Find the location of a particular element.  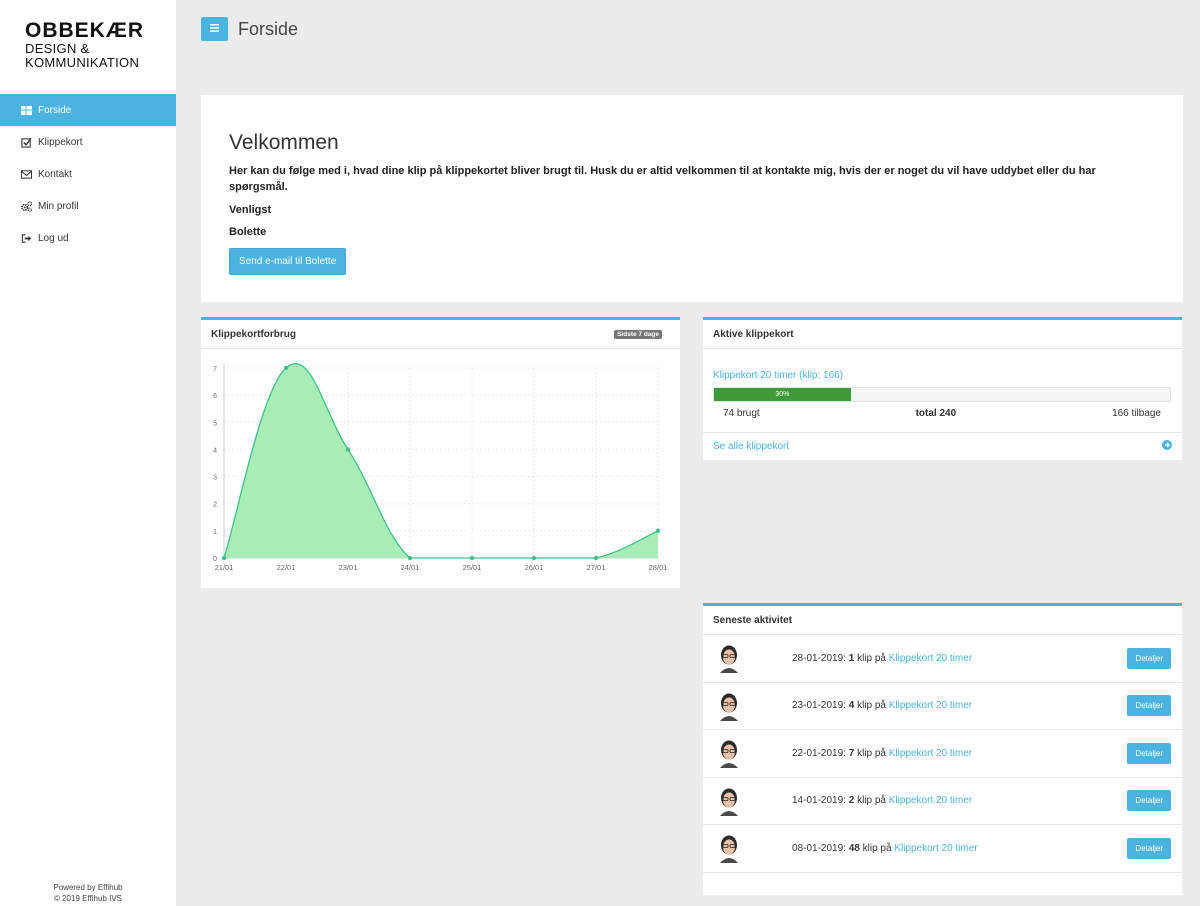

activity-count: 7 is located at coordinates (851, 753).